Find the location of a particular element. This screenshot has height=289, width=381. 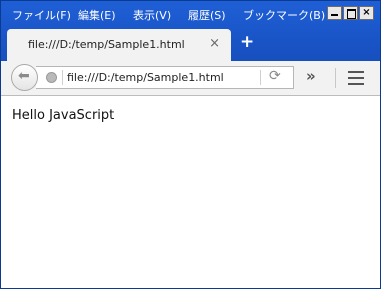

menu-bar: ファイル(F) 編集(E) 表示(V) 履歴(S) ブックマーク(B) is located at coordinates (190, 14).